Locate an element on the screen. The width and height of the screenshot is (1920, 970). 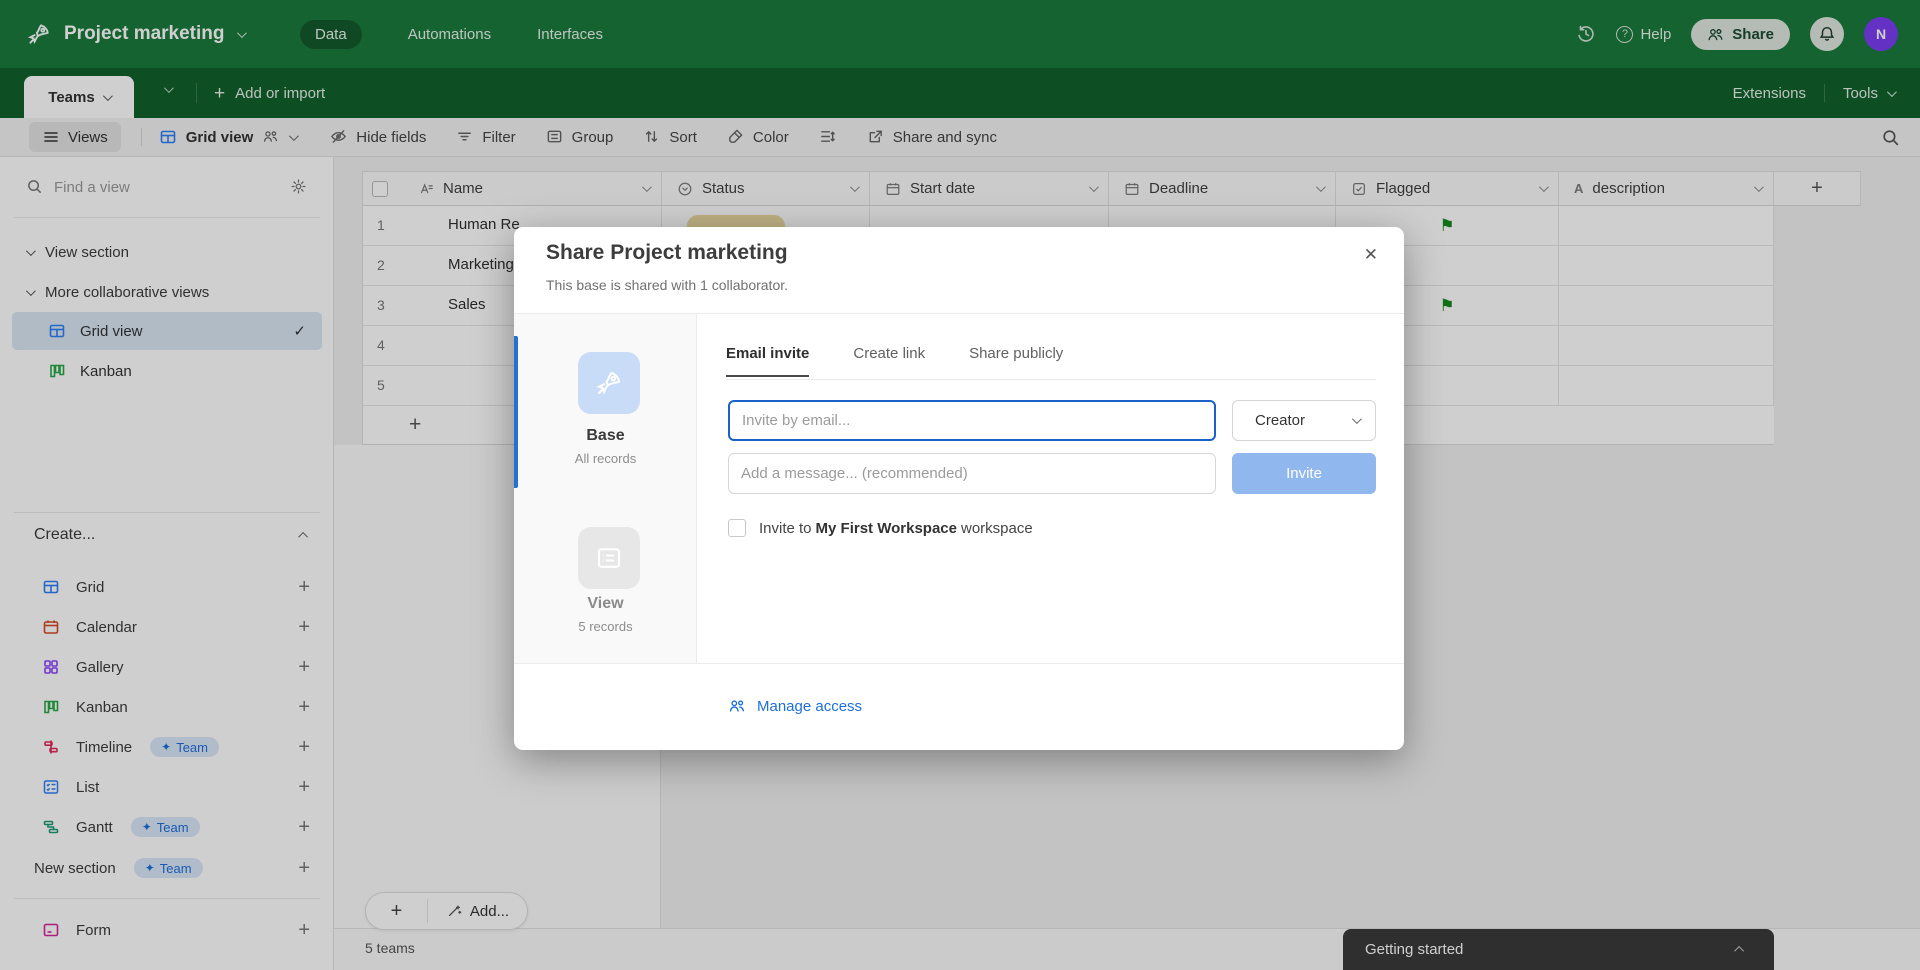
workspace-invite-checkbox is located at coordinates (737, 528).